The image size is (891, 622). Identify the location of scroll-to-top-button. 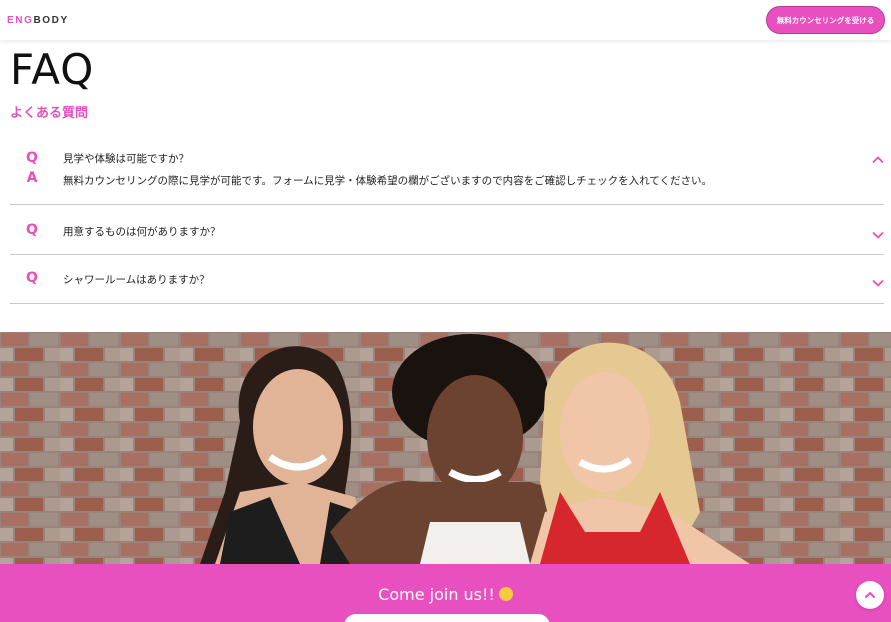
(870, 595).